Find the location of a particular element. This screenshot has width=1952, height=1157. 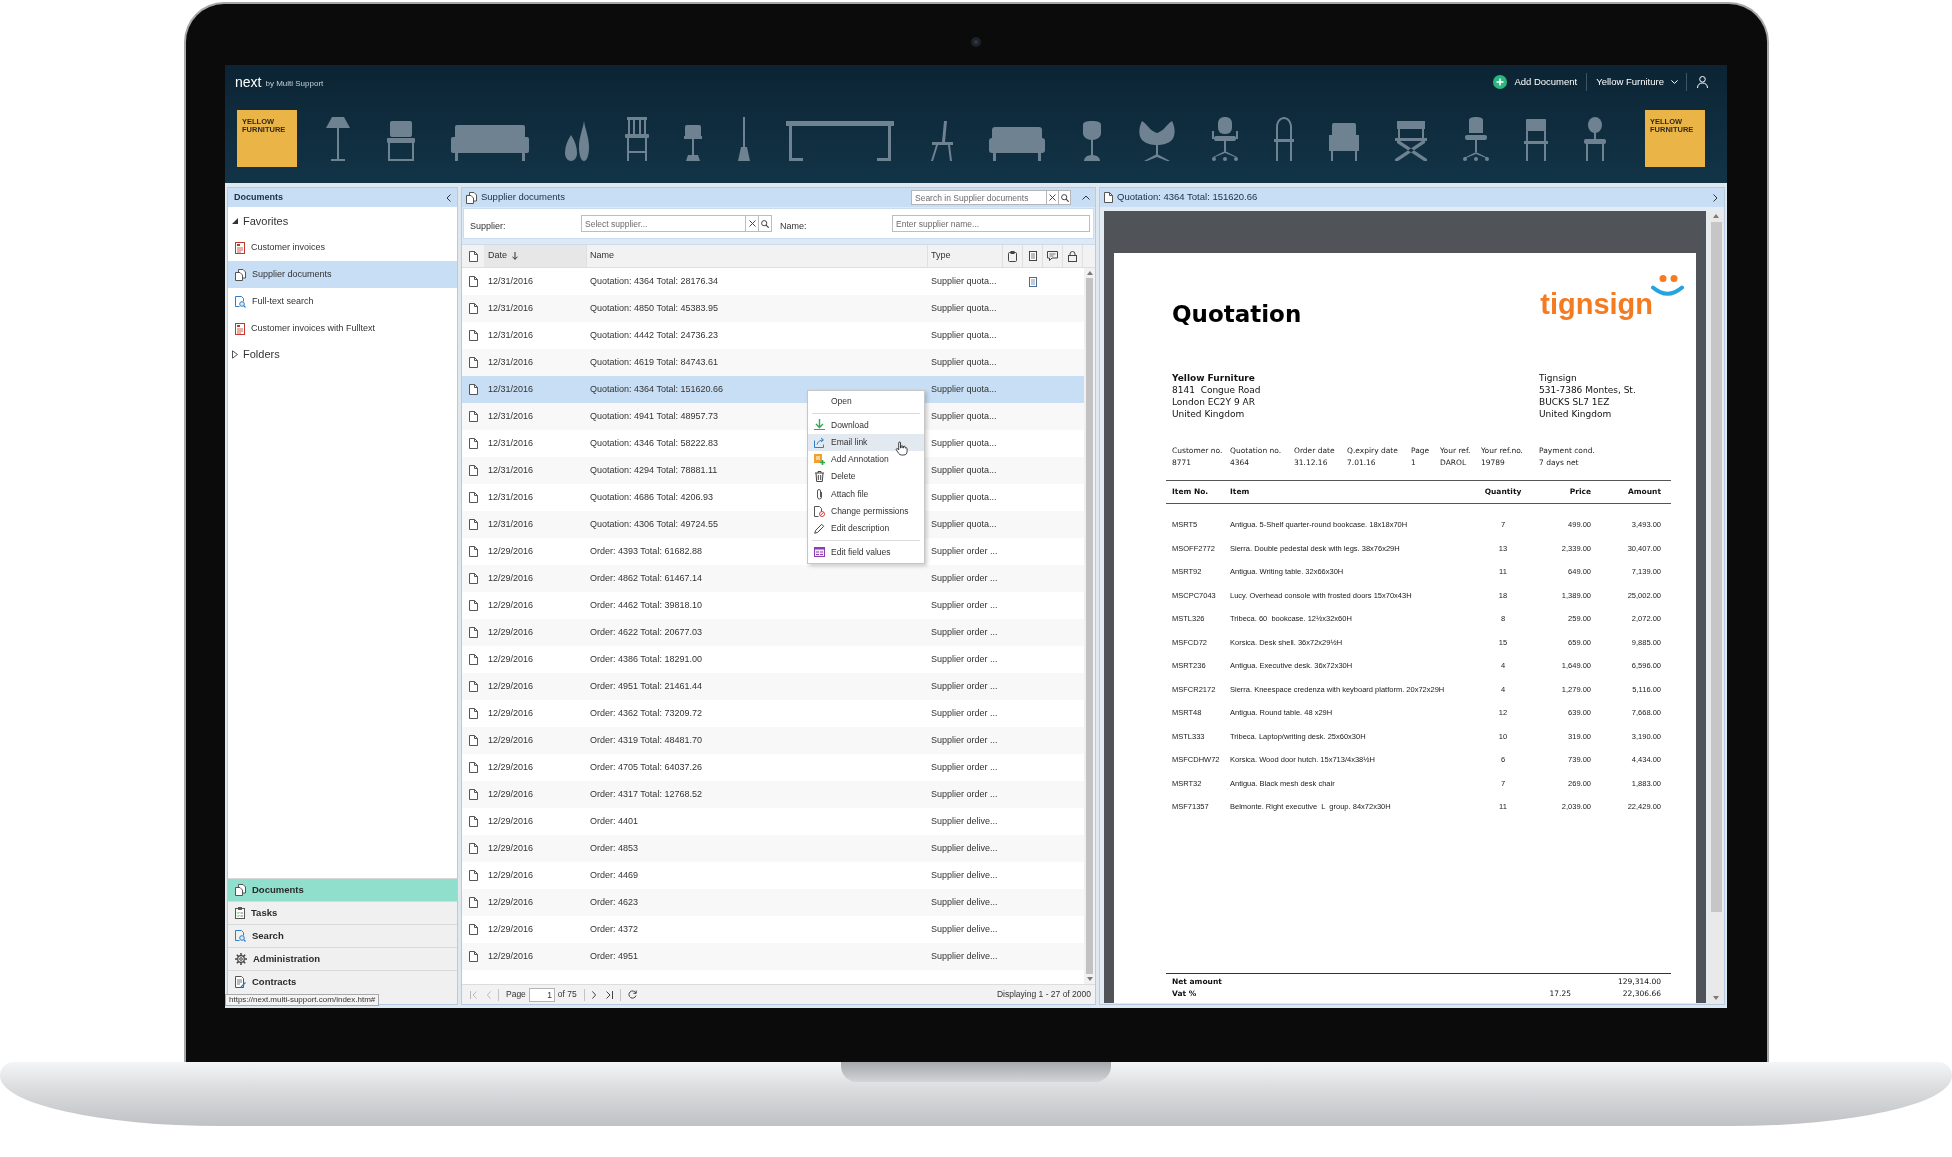

bentwood-chair-icon is located at coordinates (1283, 139).